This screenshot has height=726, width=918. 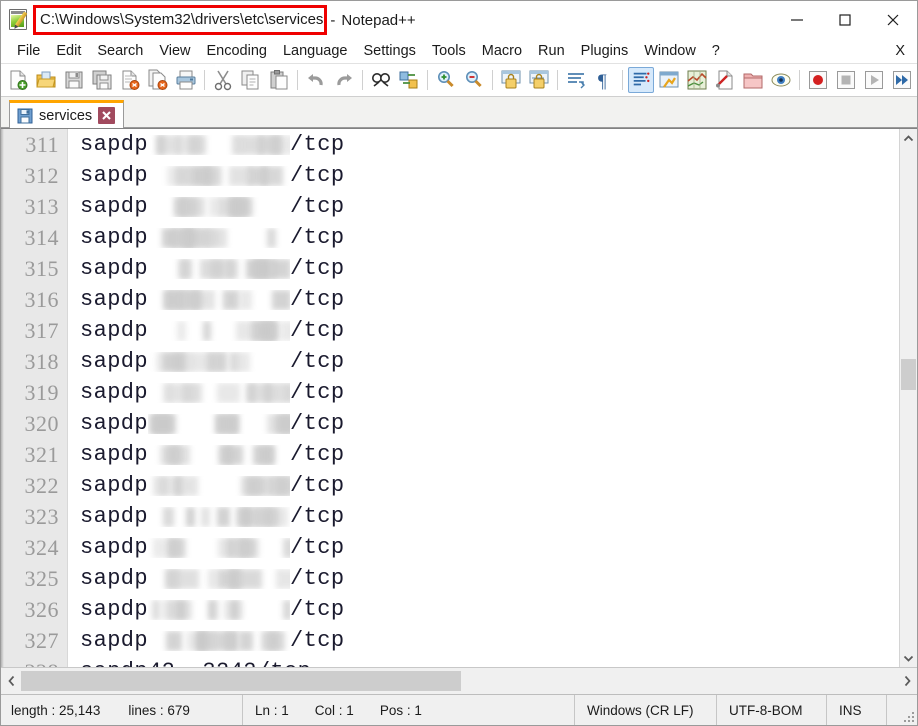 I want to click on stop-macro-icon, so click(x=846, y=80).